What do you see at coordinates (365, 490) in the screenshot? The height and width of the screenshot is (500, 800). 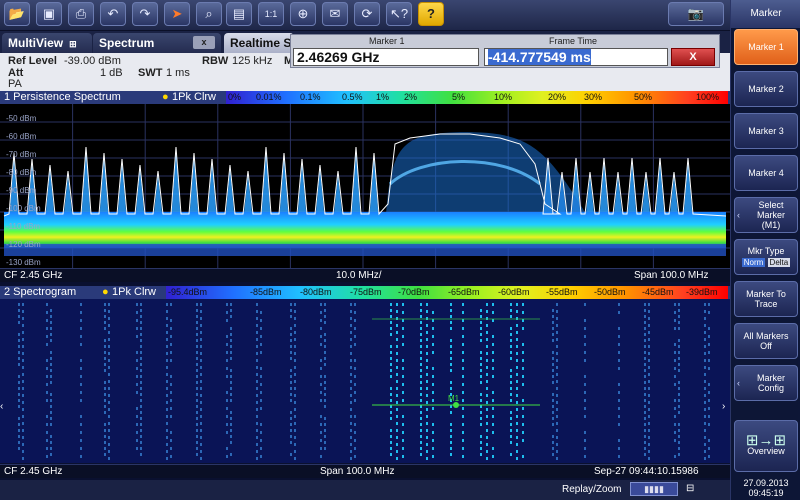 I see `status-bar: Replay/Zoom ▮▮▮▮ ⊟` at bounding box center [365, 490].